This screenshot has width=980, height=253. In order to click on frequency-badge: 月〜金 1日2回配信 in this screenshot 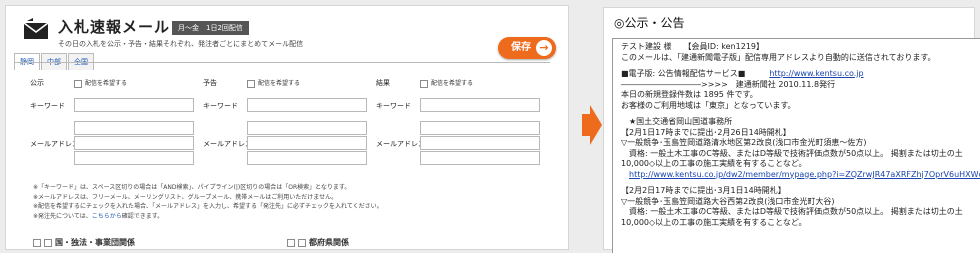, I will do `click(210, 28)`.